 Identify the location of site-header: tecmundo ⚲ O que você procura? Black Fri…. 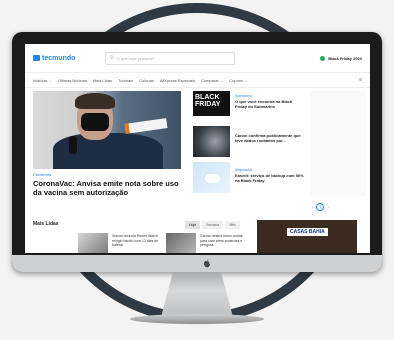
(197, 58).